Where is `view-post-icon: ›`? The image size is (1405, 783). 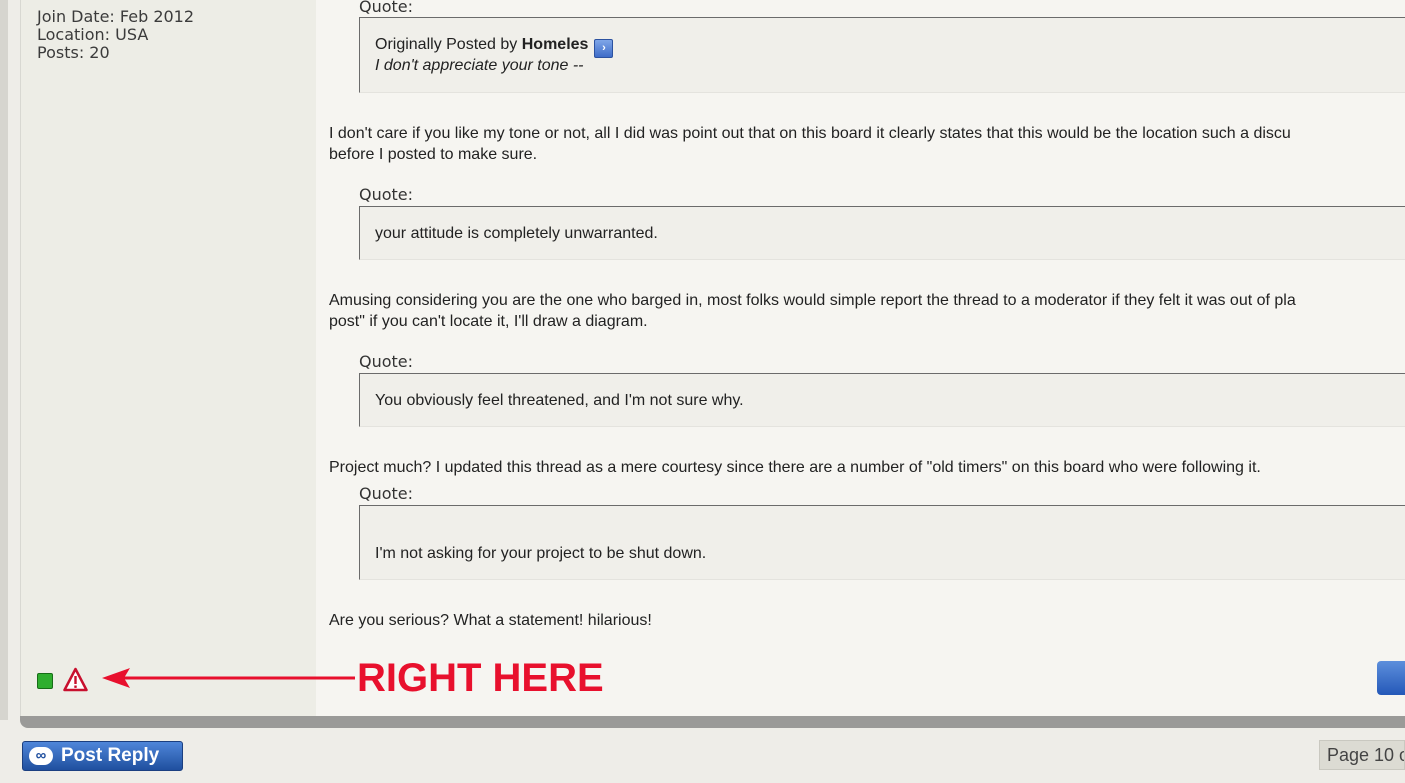
view-post-icon: › is located at coordinates (604, 48).